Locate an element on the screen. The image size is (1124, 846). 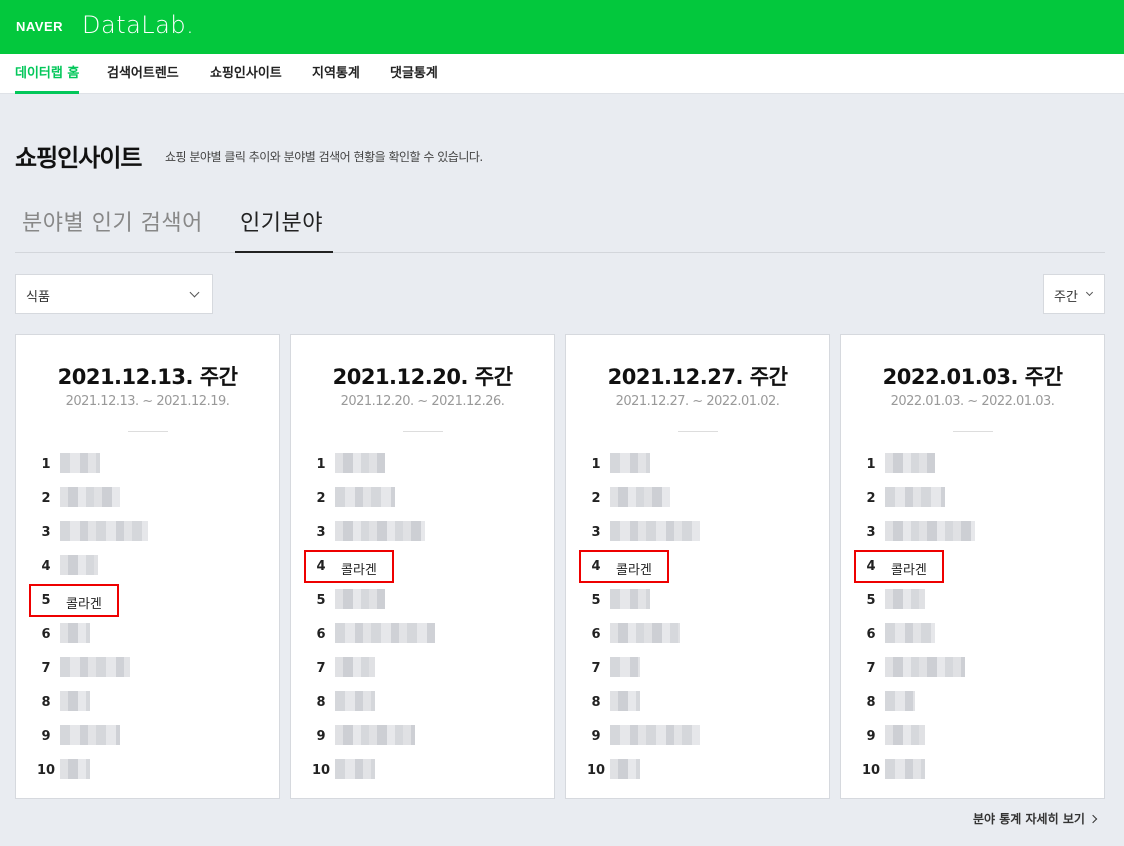
more-stats-link: 분야 통계 자세히 보기 is located at coordinates (1035, 818).